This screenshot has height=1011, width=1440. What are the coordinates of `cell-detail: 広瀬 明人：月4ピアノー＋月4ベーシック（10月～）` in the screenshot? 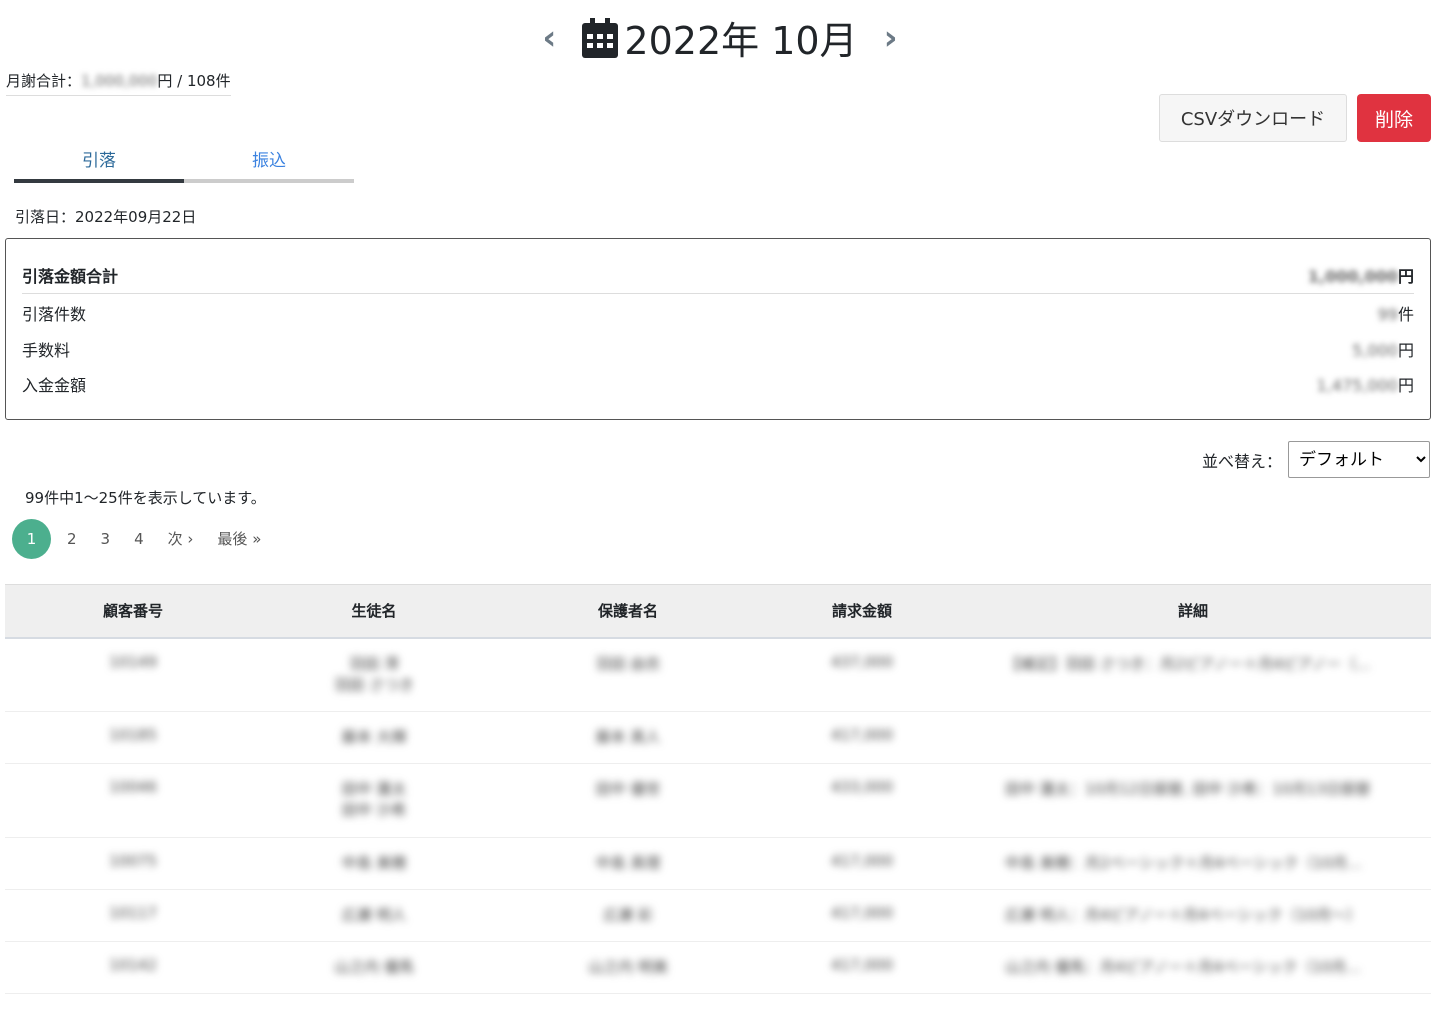 It's located at (1193, 915).